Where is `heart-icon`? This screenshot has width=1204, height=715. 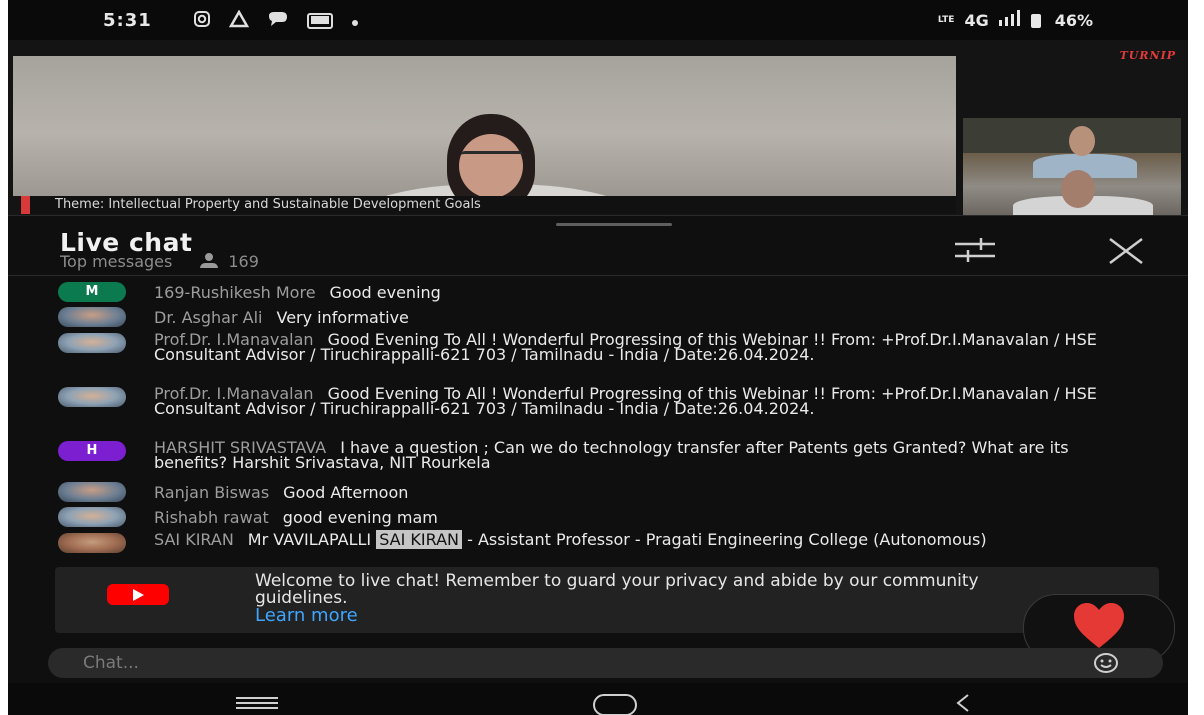
heart-icon is located at coordinates (1099, 625).